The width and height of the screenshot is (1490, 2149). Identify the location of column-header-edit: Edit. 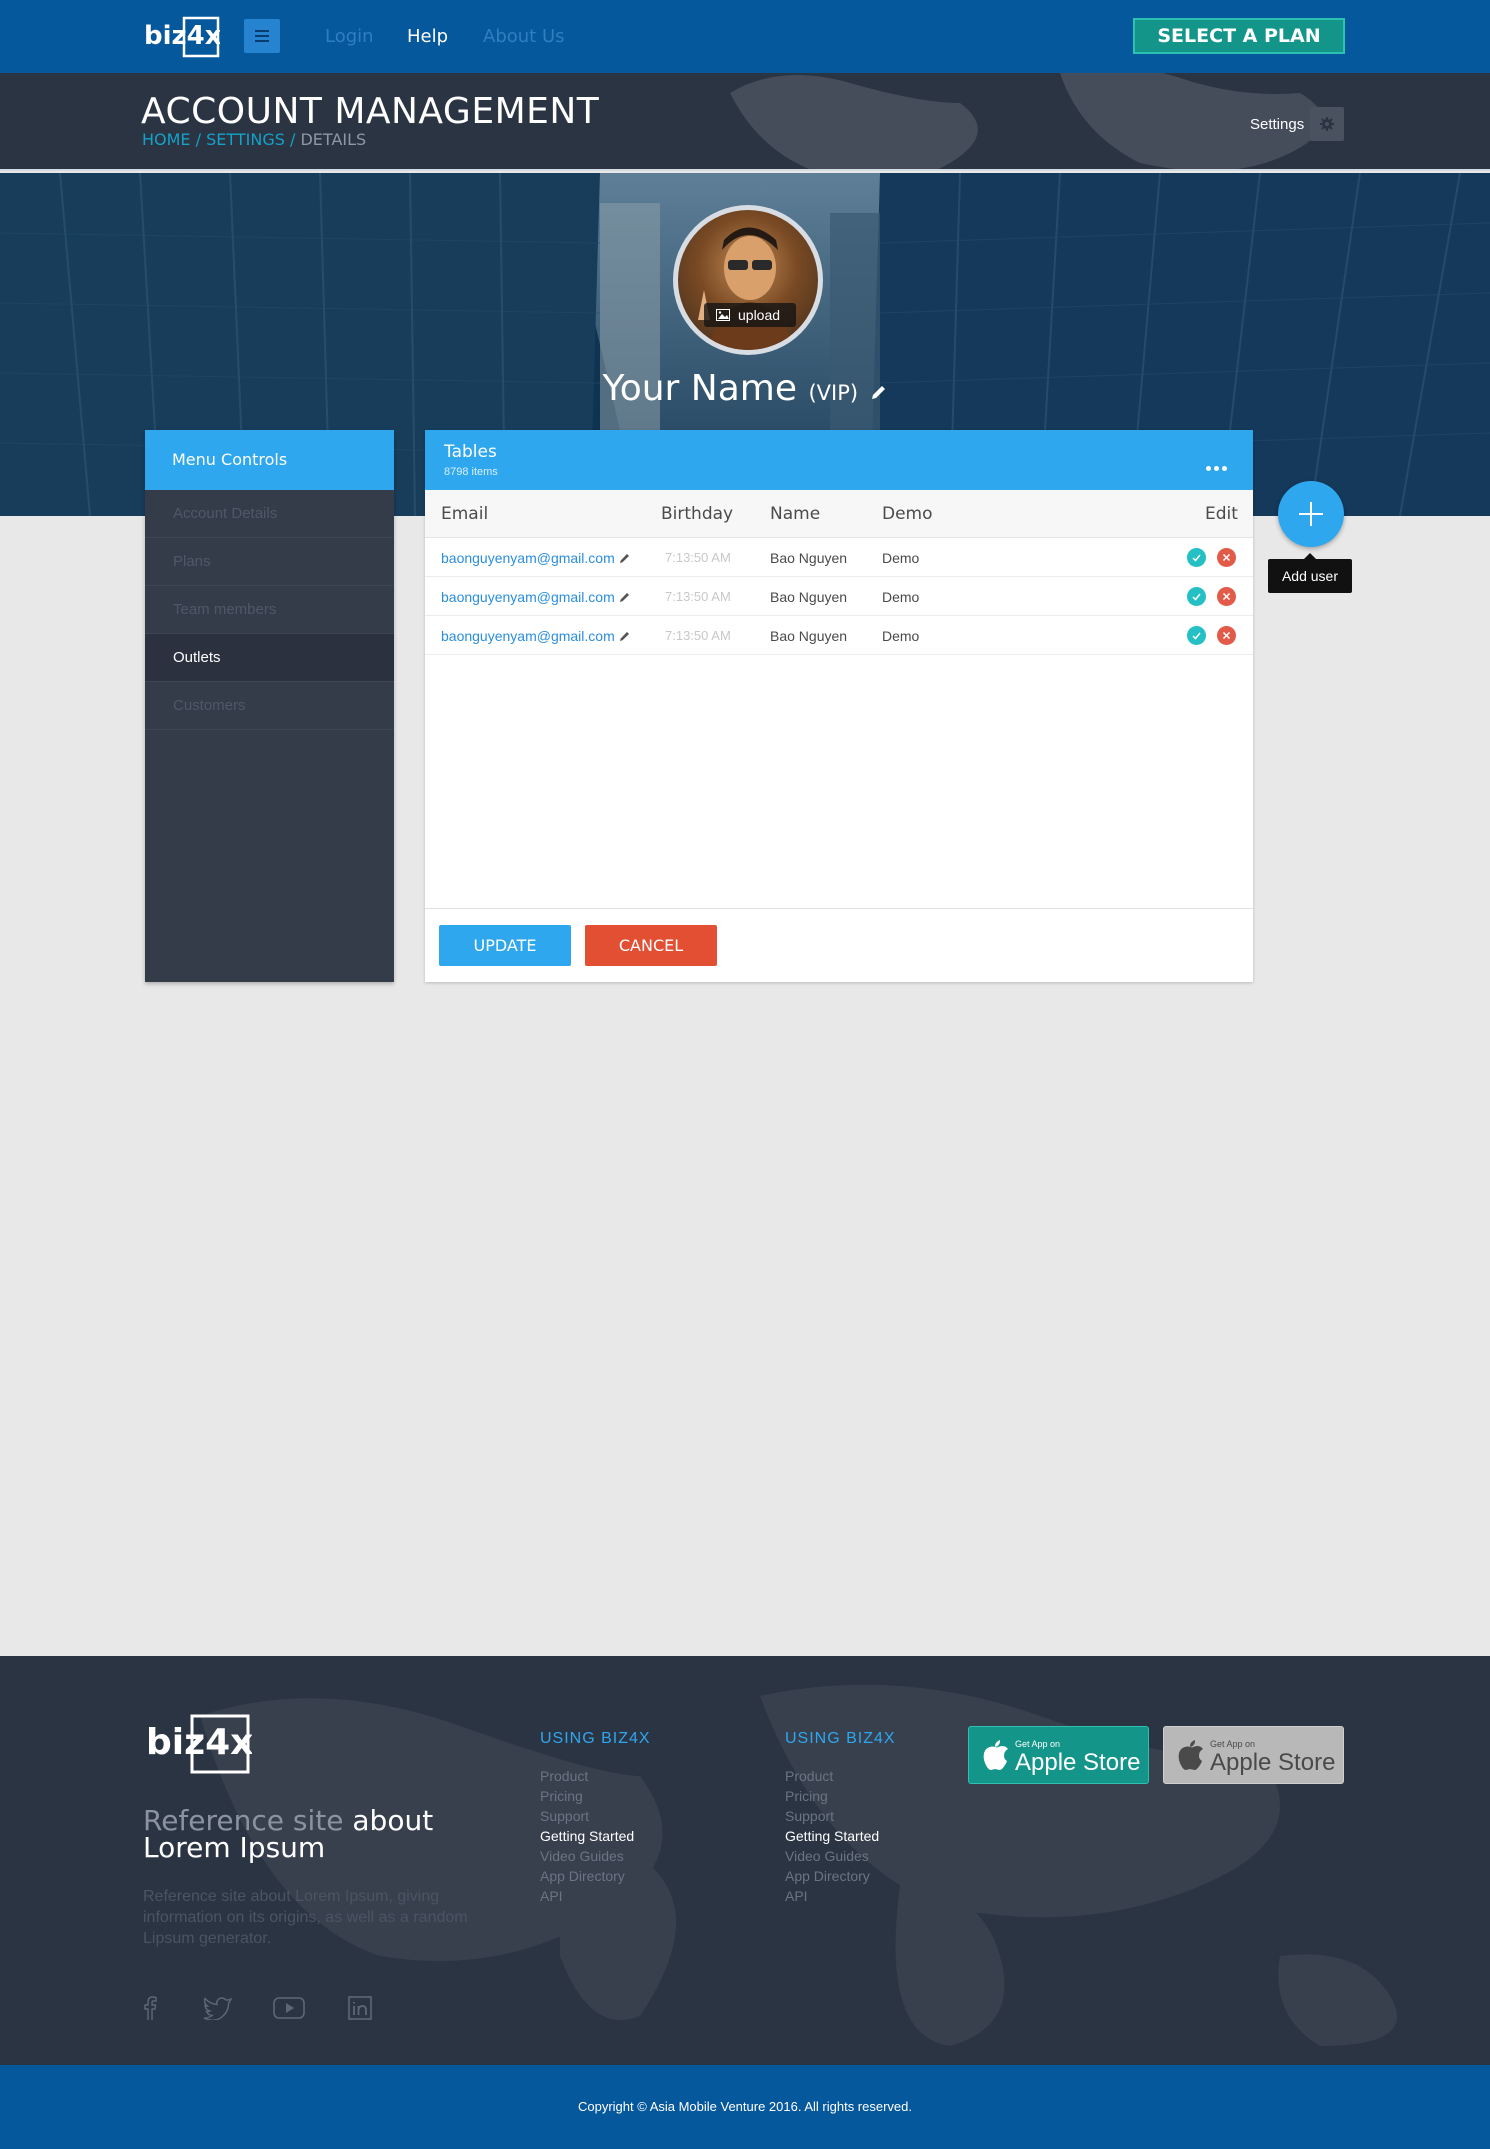
(1221, 514).